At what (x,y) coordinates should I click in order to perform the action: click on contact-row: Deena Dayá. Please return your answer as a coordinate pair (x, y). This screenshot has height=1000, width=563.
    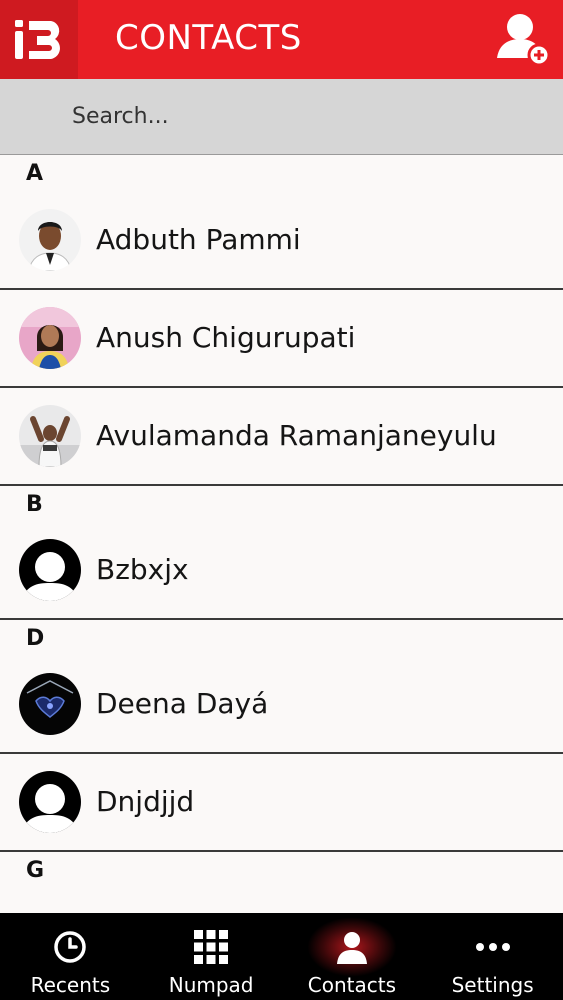
    Looking at the image, I should click on (281, 705).